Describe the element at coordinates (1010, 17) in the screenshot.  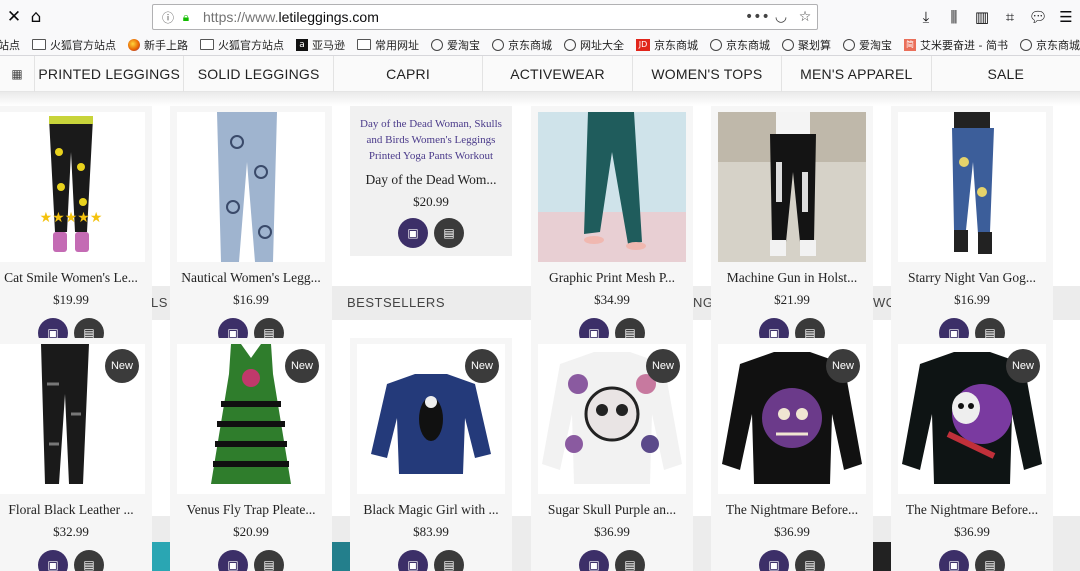
I see `screenshot-icon: ⌗` at that location.